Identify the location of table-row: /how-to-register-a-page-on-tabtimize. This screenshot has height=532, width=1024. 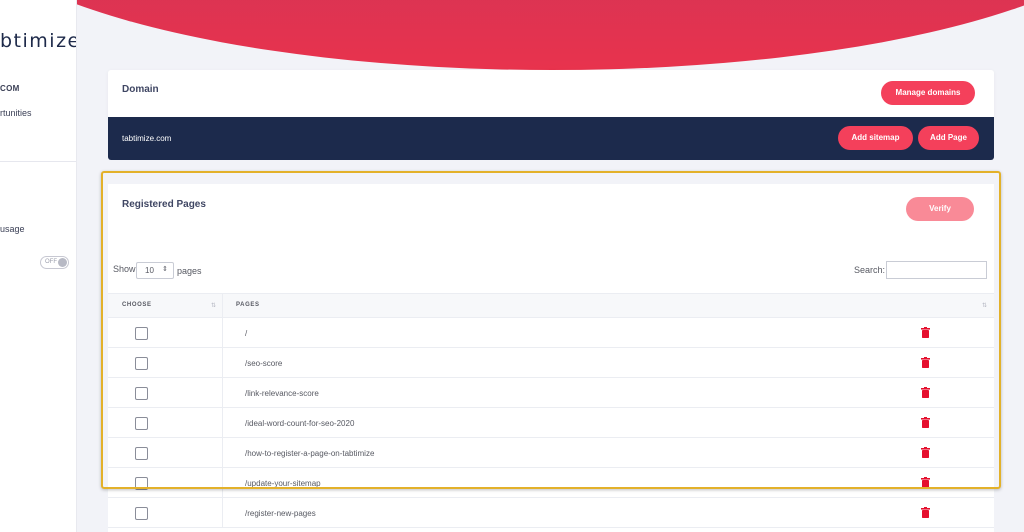
(551, 453).